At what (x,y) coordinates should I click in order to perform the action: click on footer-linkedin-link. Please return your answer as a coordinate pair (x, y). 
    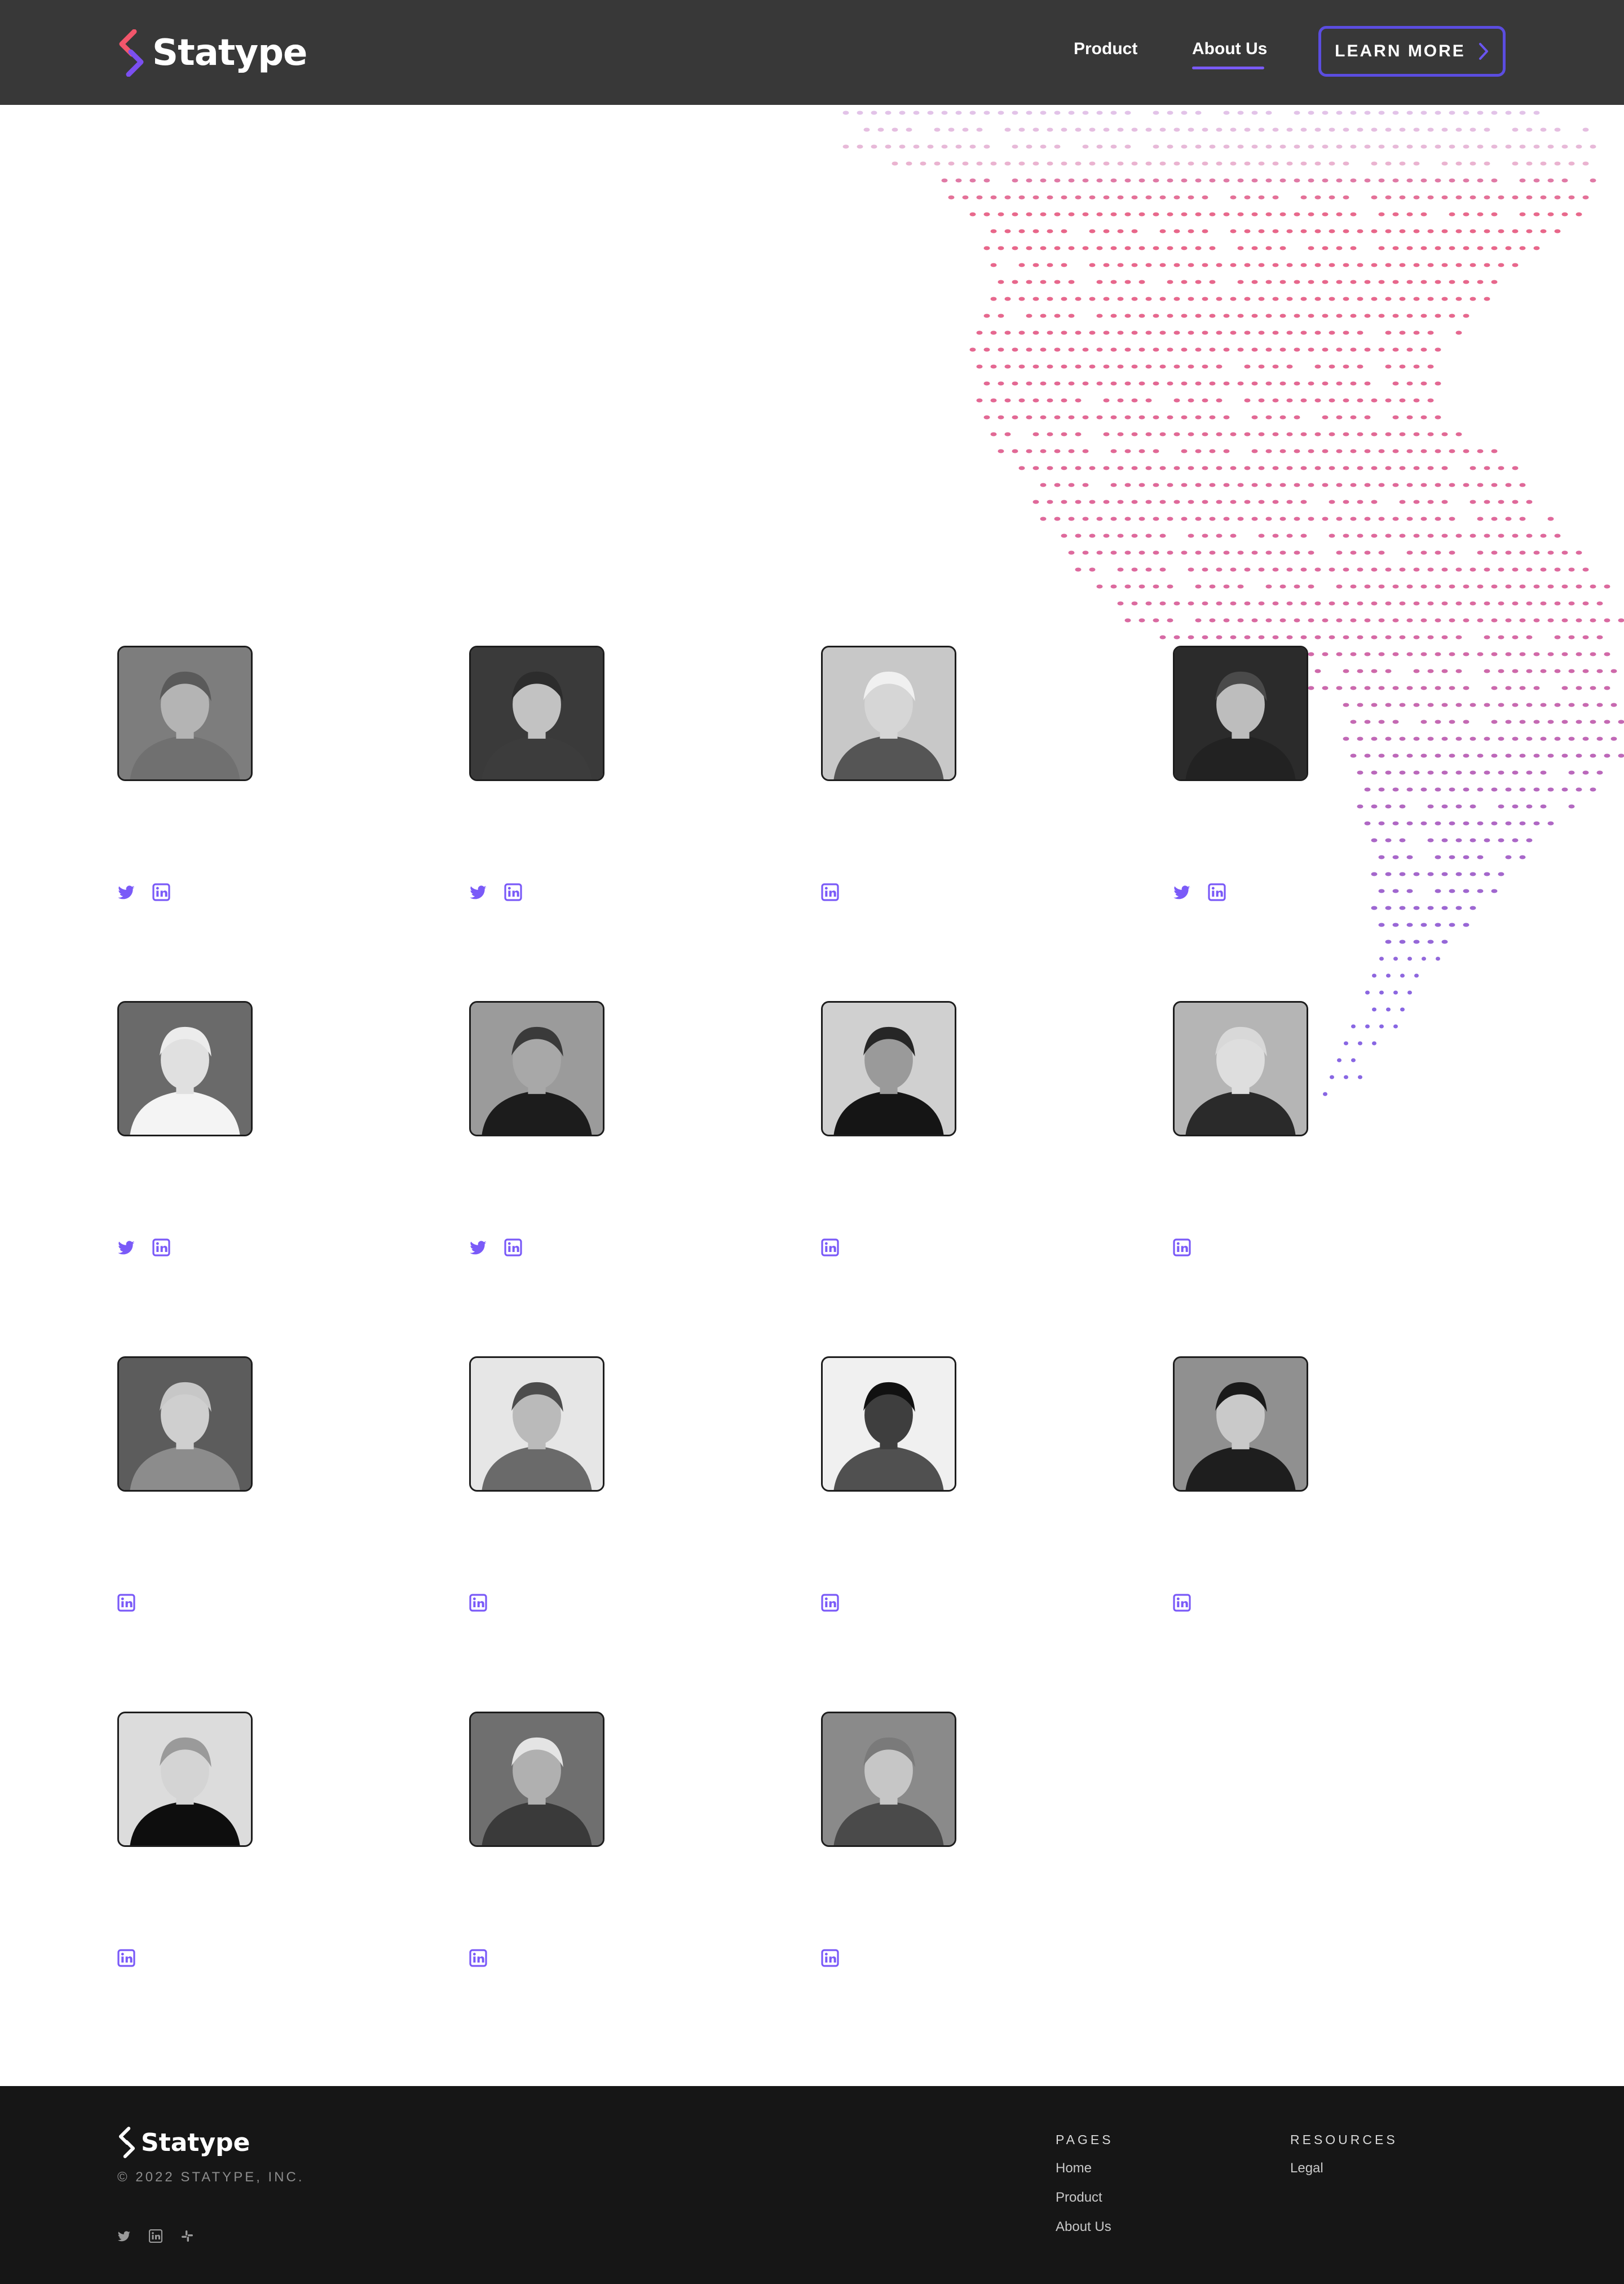
    Looking at the image, I should click on (155, 2236).